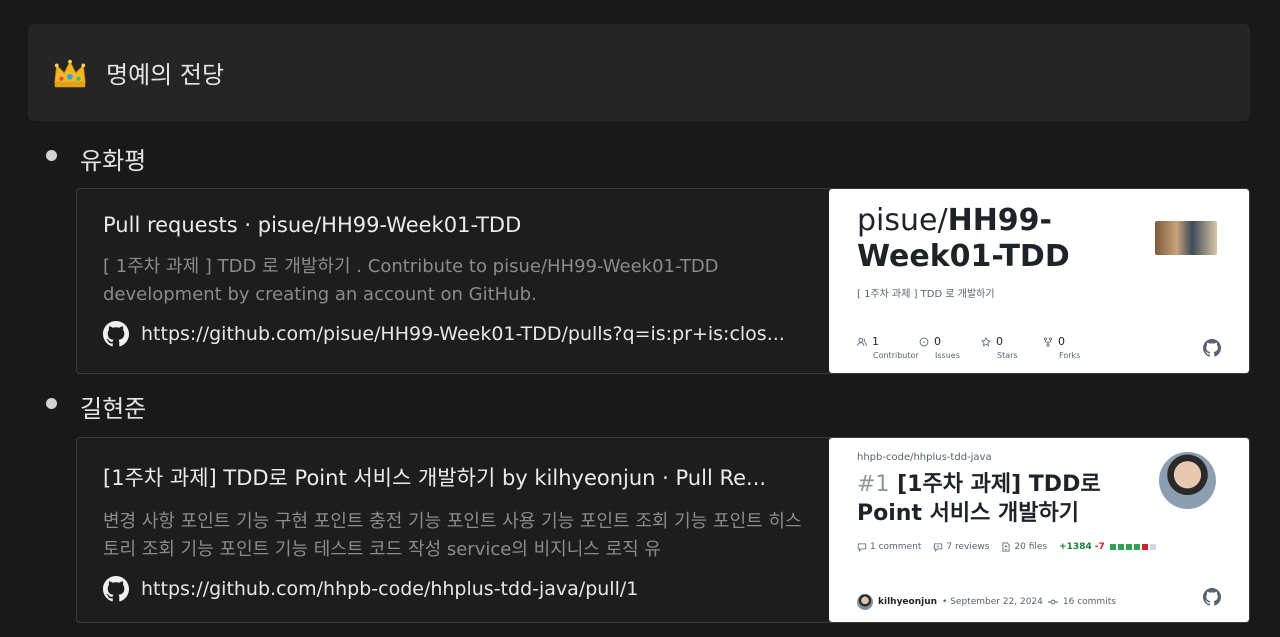 This screenshot has height=637, width=1280. What do you see at coordinates (165, 75) in the screenshot?
I see `callout-title: 명예의 전당` at bounding box center [165, 75].